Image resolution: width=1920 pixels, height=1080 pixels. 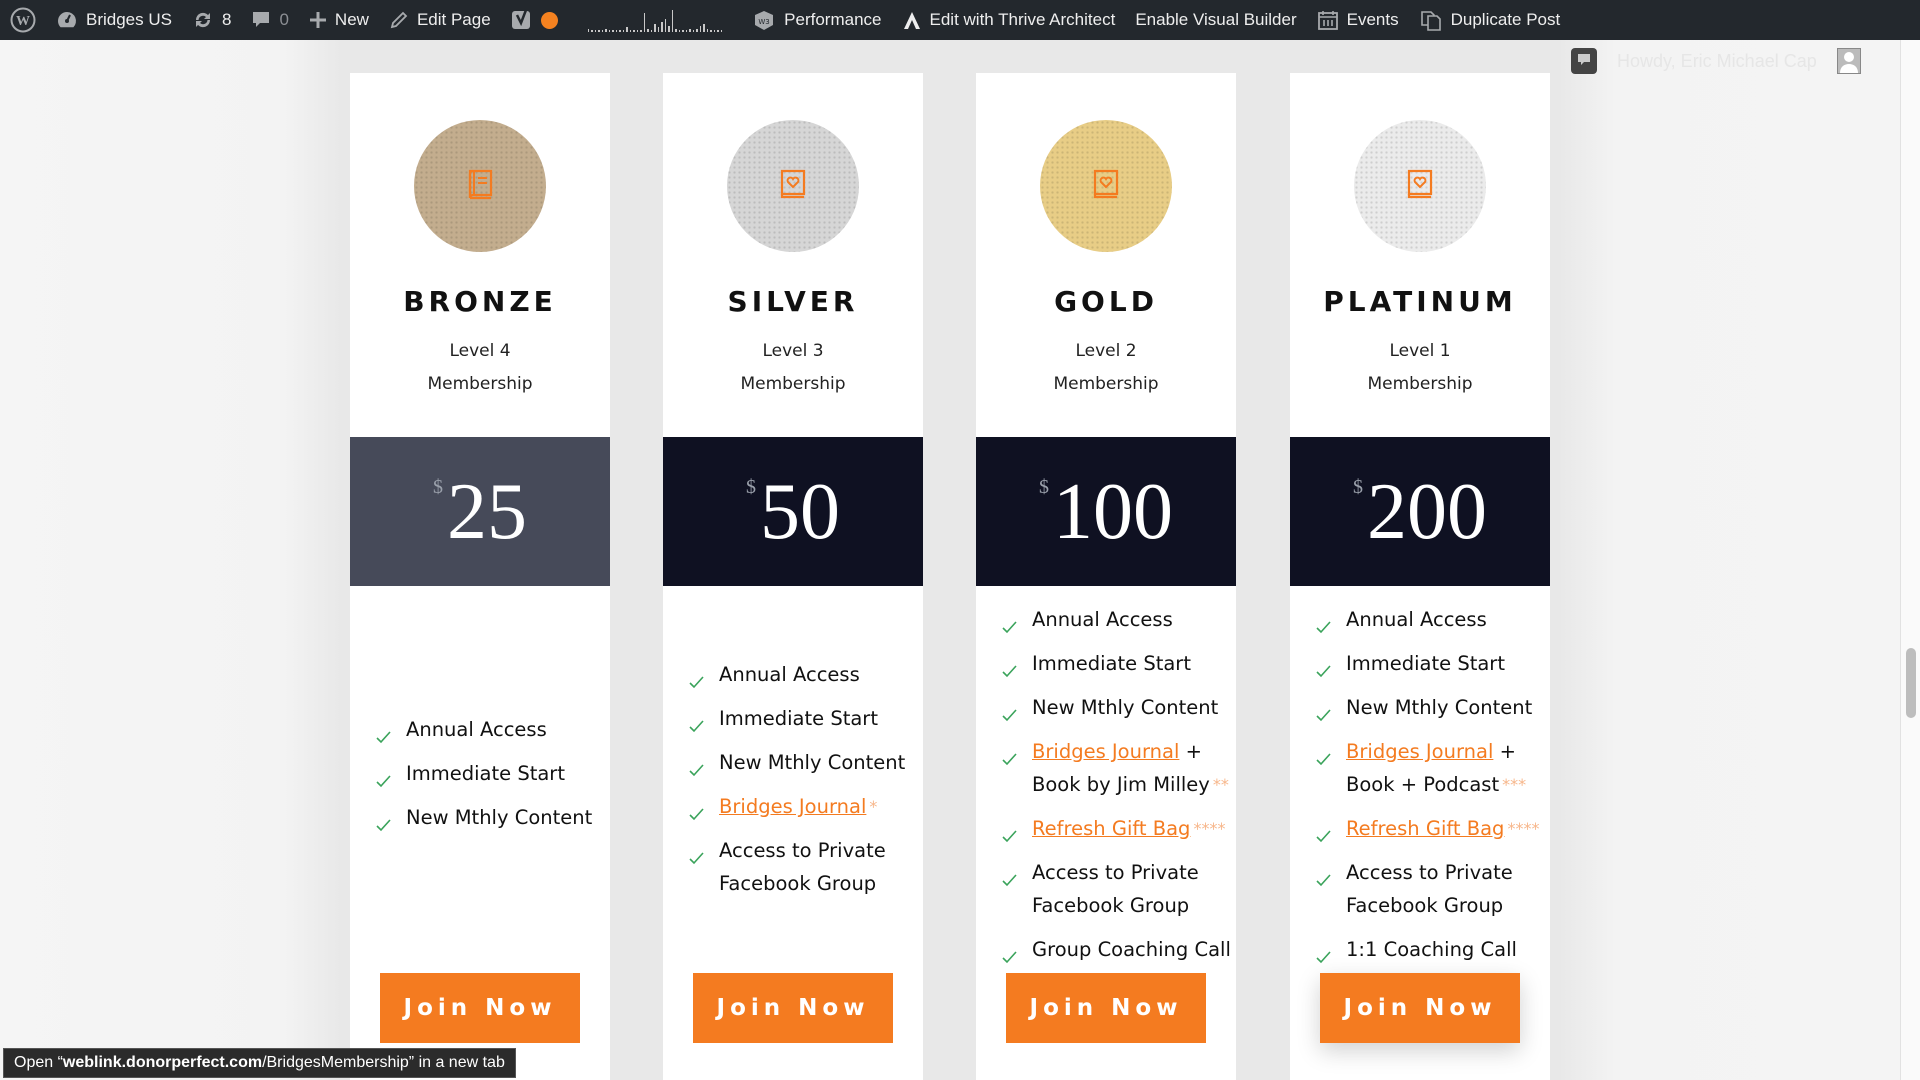 I want to click on feature-text: Immediate Start, so click(x=1111, y=663).